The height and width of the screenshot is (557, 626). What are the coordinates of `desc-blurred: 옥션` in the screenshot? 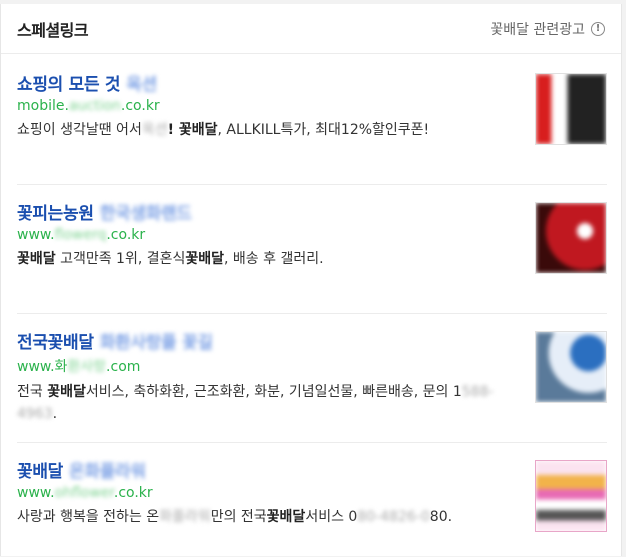 It's located at (154, 130).